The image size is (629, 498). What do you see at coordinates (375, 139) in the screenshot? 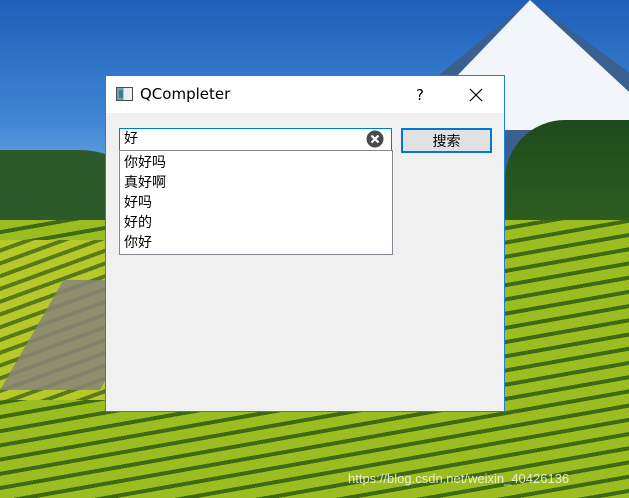
I see `clear-circle-icon` at bounding box center [375, 139].